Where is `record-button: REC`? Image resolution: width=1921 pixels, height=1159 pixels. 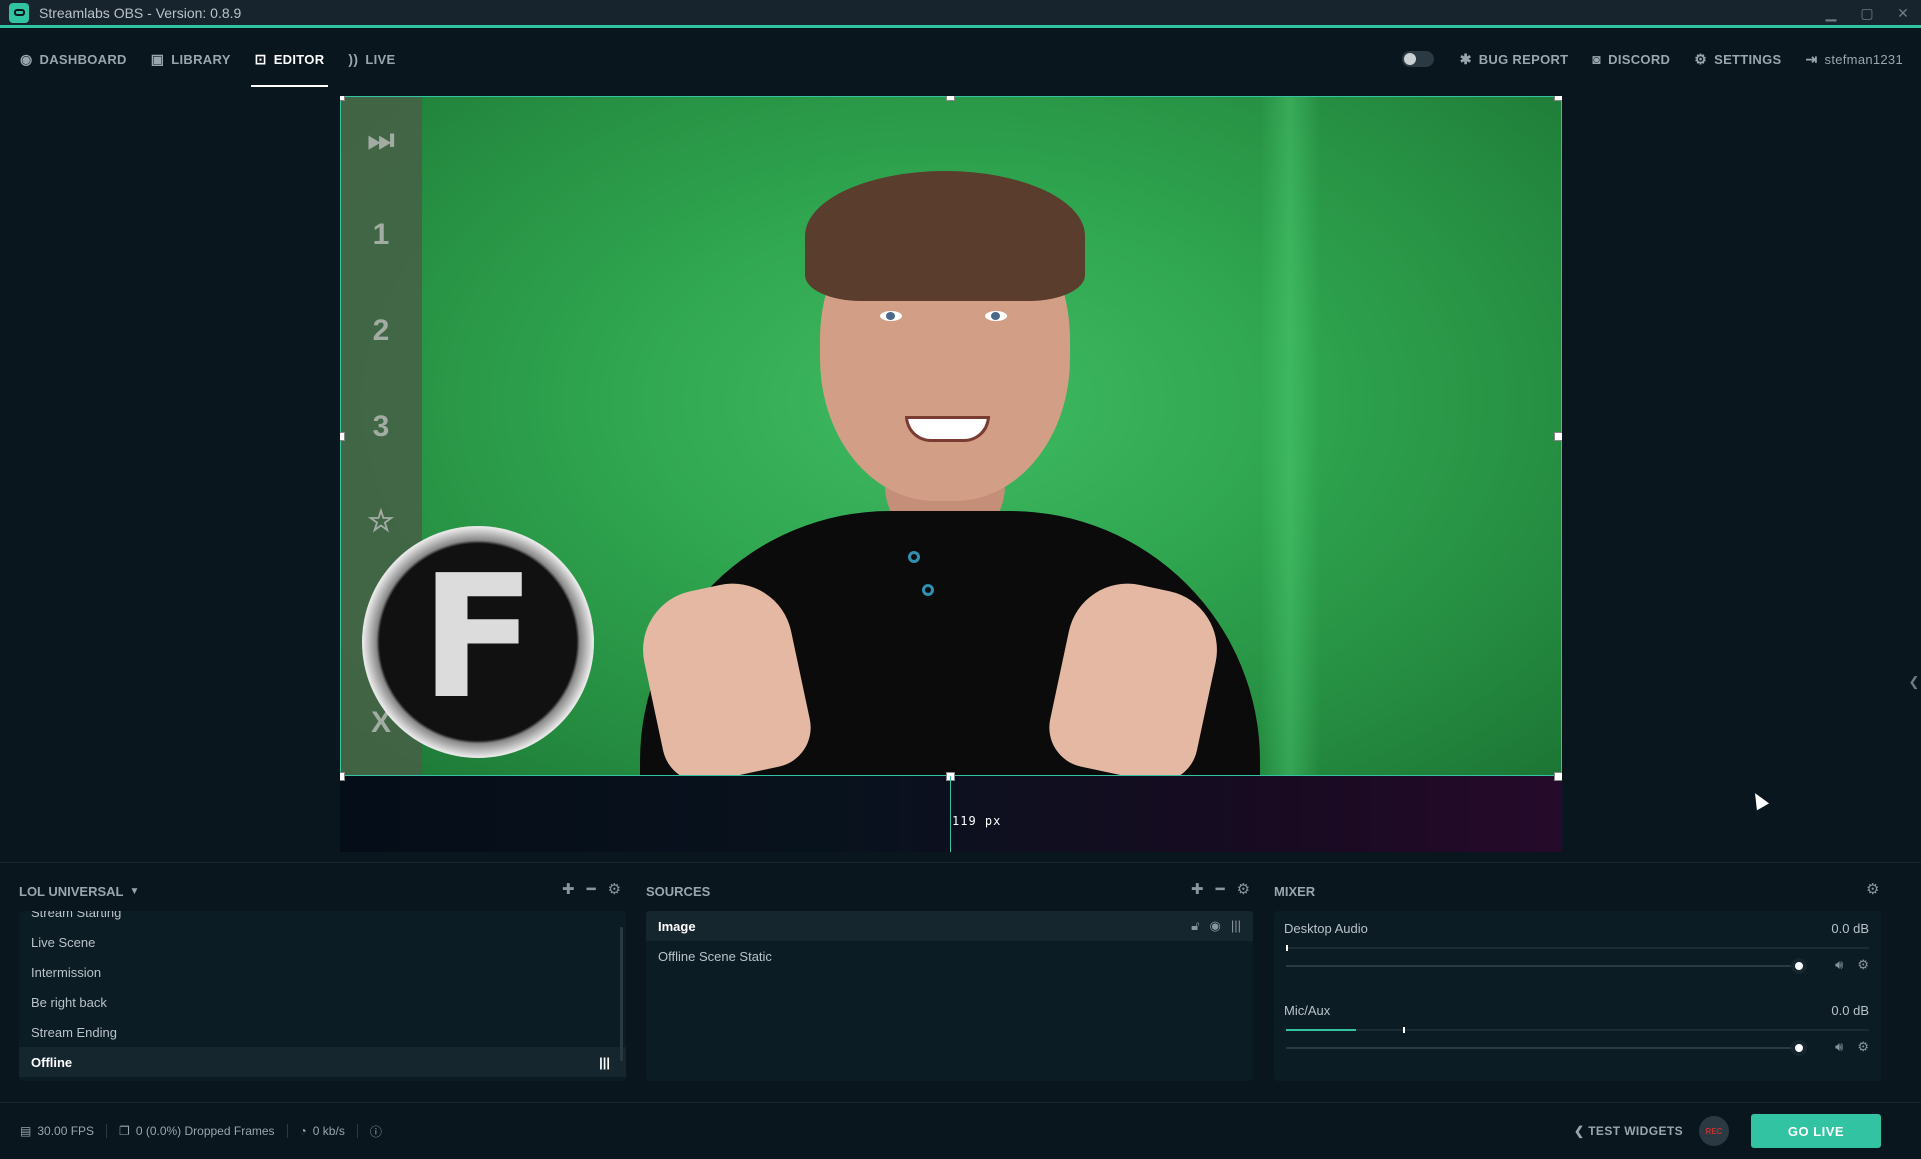 record-button: REC is located at coordinates (1714, 1131).